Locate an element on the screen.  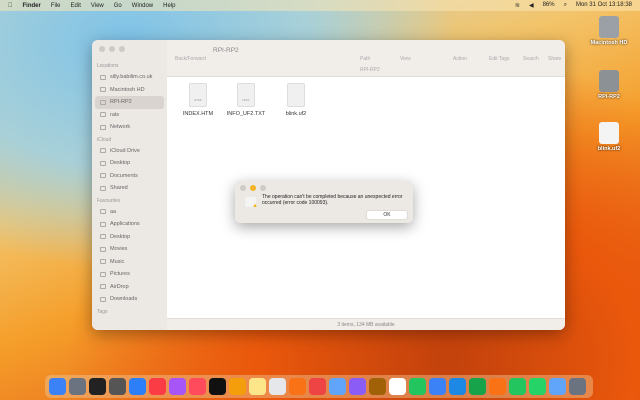
desktop-icon-rpi-rp2: RPI-RP2 is located at coordinates (609, 85).